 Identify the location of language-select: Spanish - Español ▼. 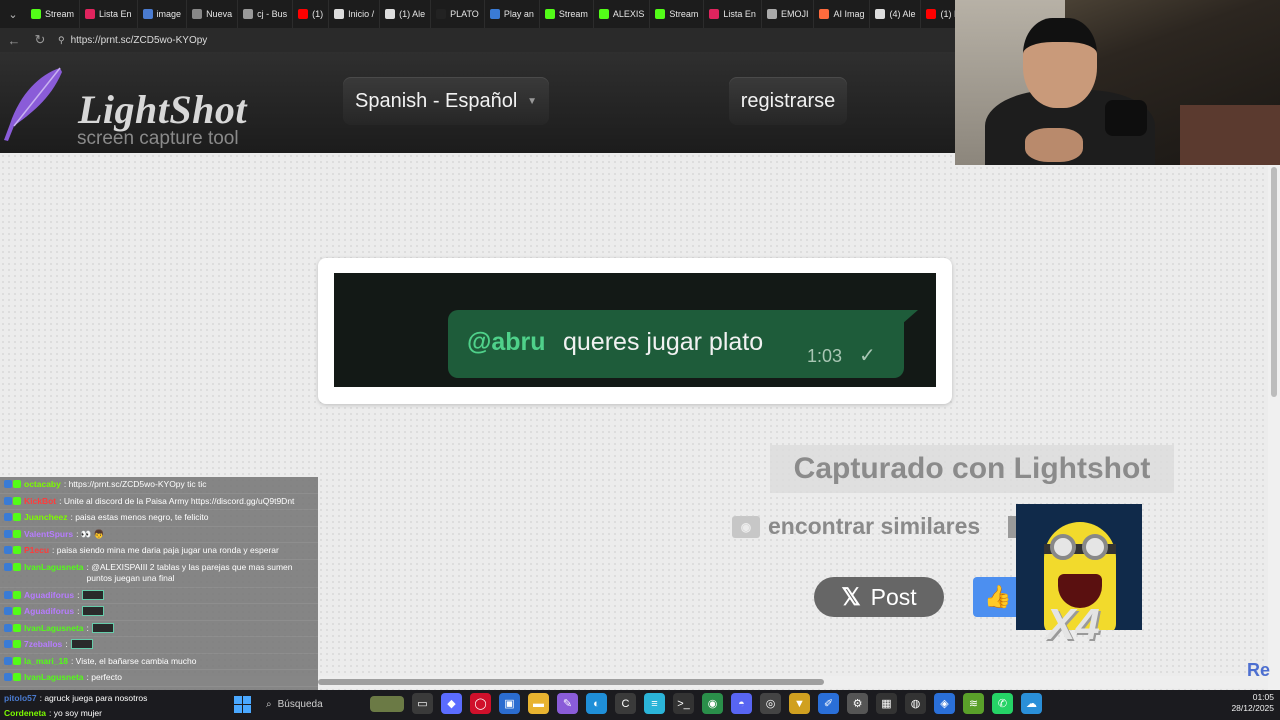
(446, 101).